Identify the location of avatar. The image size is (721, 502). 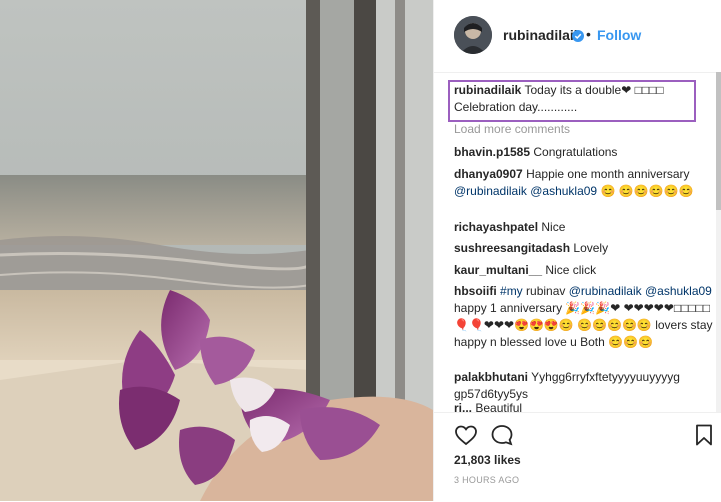
(473, 35).